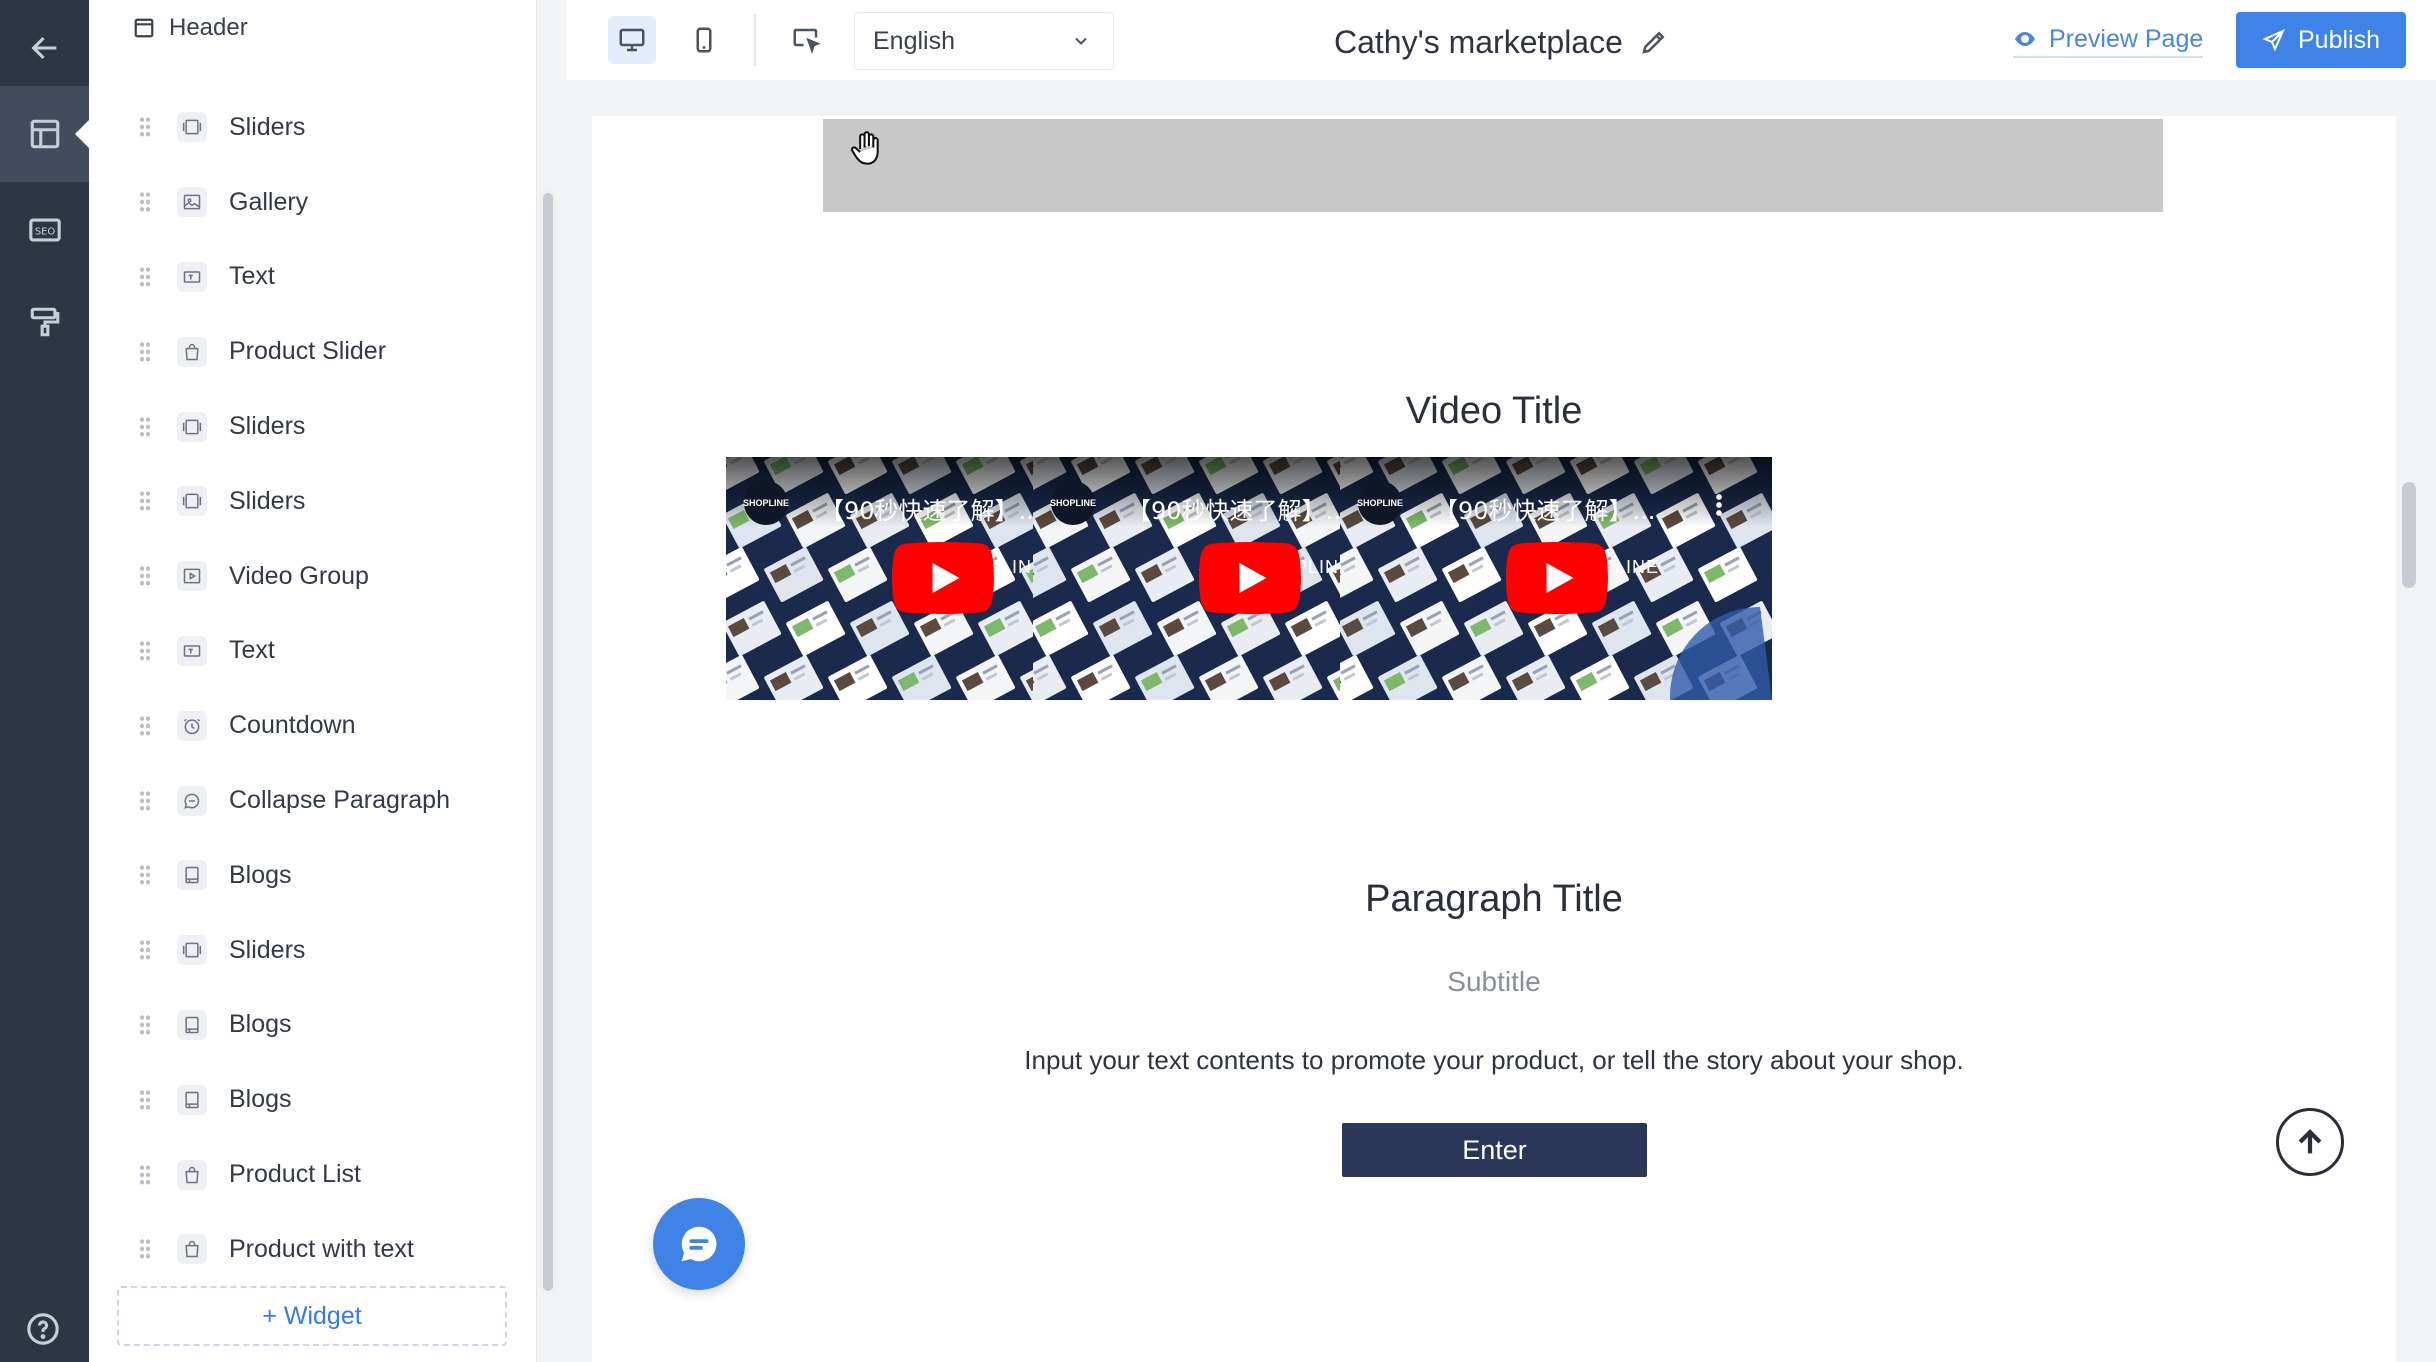  What do you see at coordinates (339, 800) in the screenshot?
I see `widget-label: Collapse Paragraph` at bounding box center [339, 800].